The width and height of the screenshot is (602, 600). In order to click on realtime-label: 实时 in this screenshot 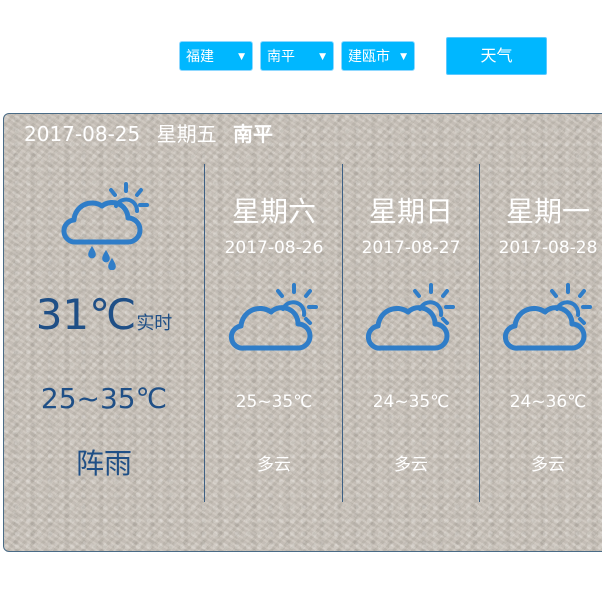, I will do `click(154, 323)`.